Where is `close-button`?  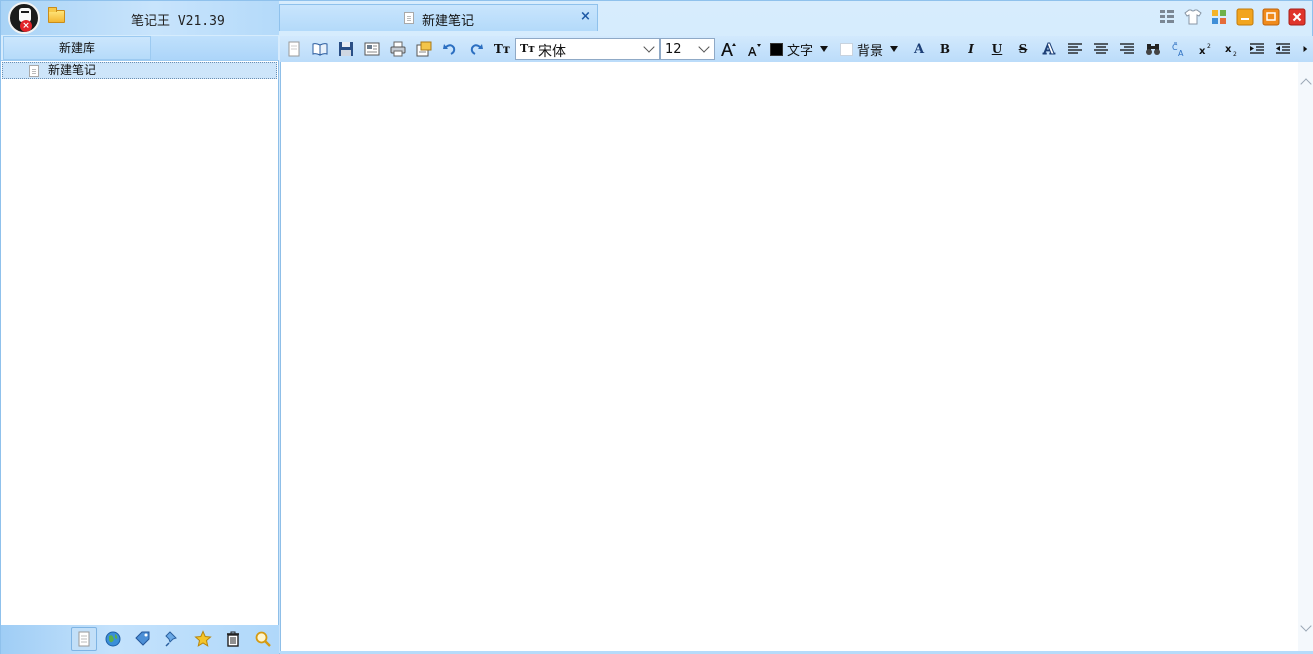 close-button is located at coordinates (1297, 17).